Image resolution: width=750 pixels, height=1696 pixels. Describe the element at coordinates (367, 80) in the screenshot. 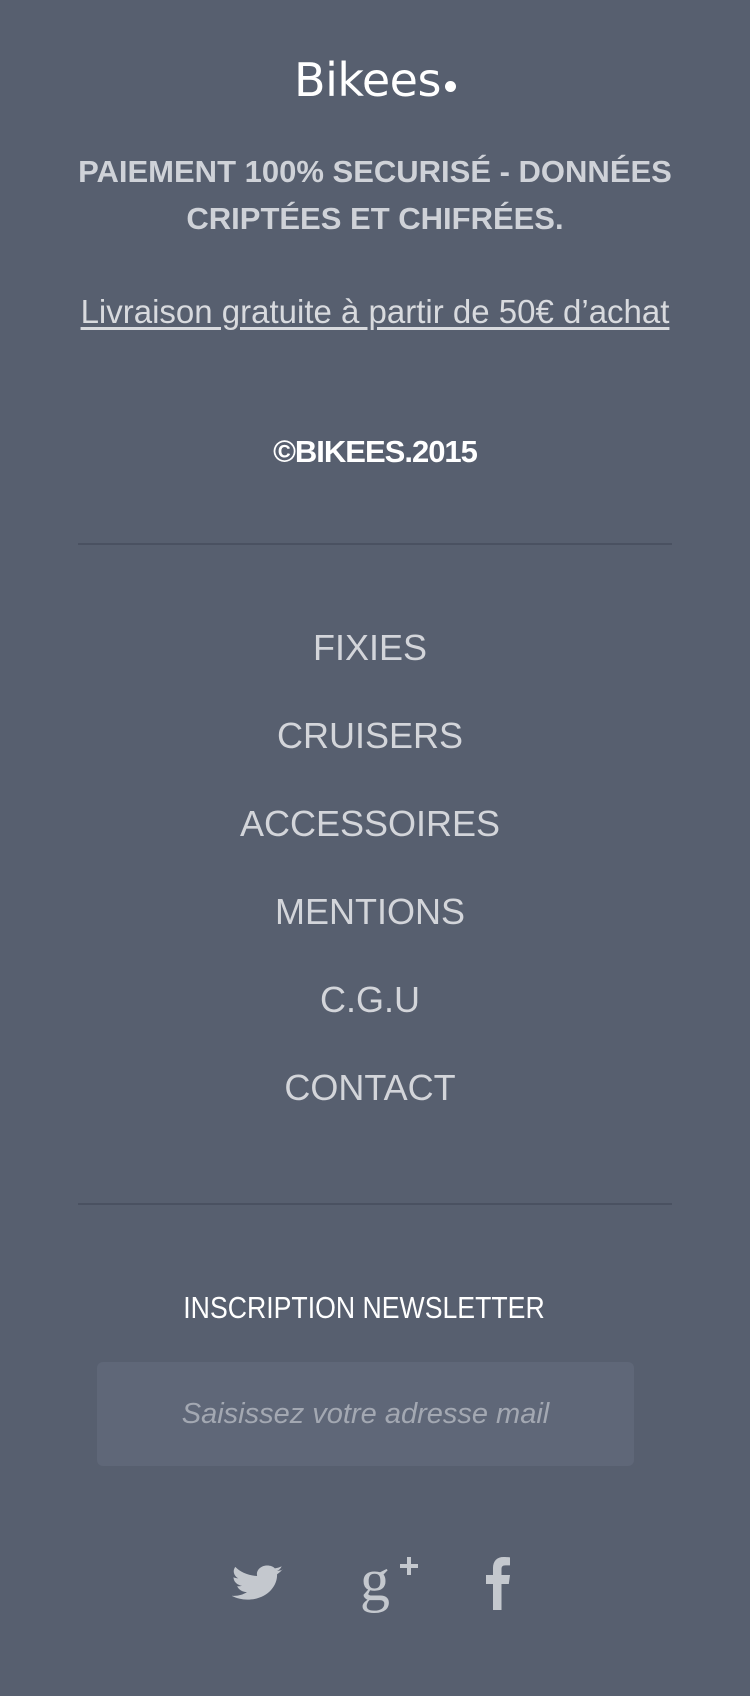

I see `brand-name: Bikees` at that location.